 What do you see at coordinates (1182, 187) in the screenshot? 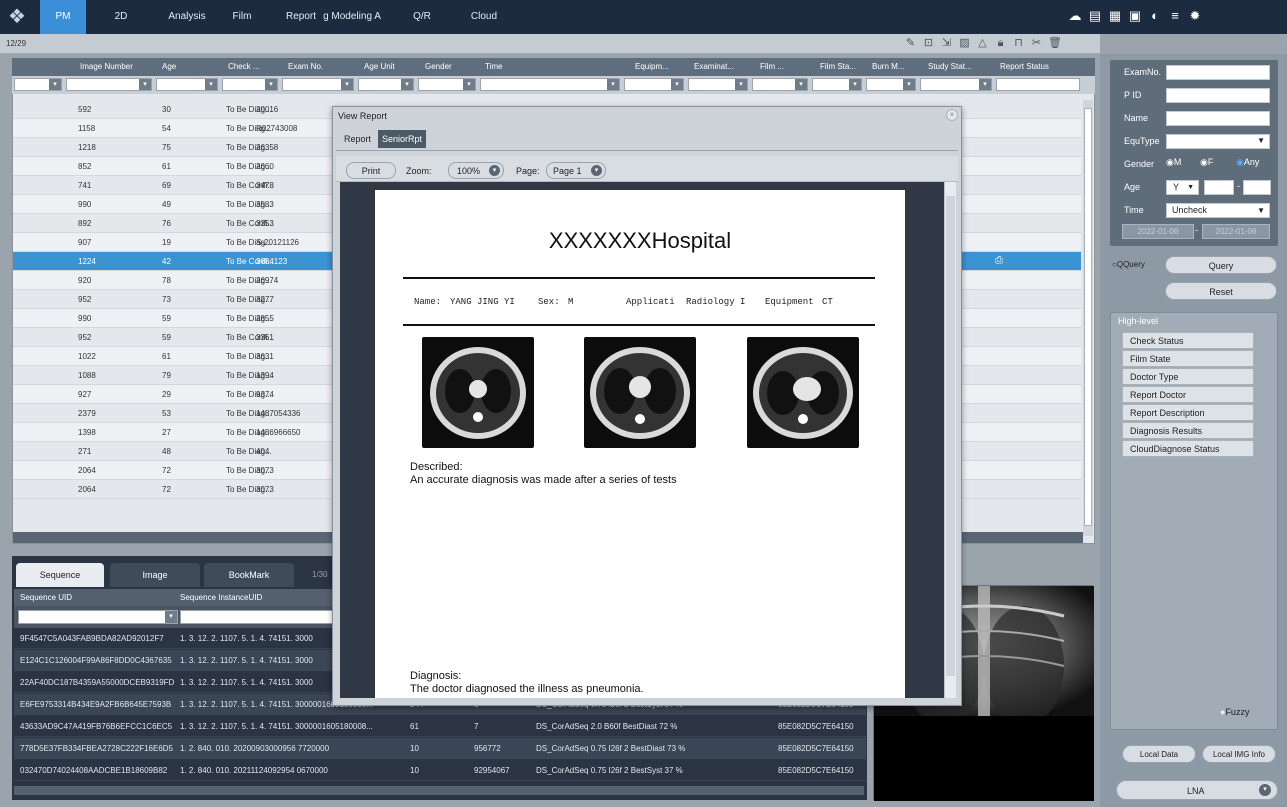
I see `age-unit-select: Y ▼` at bounding box center [1182, 187].